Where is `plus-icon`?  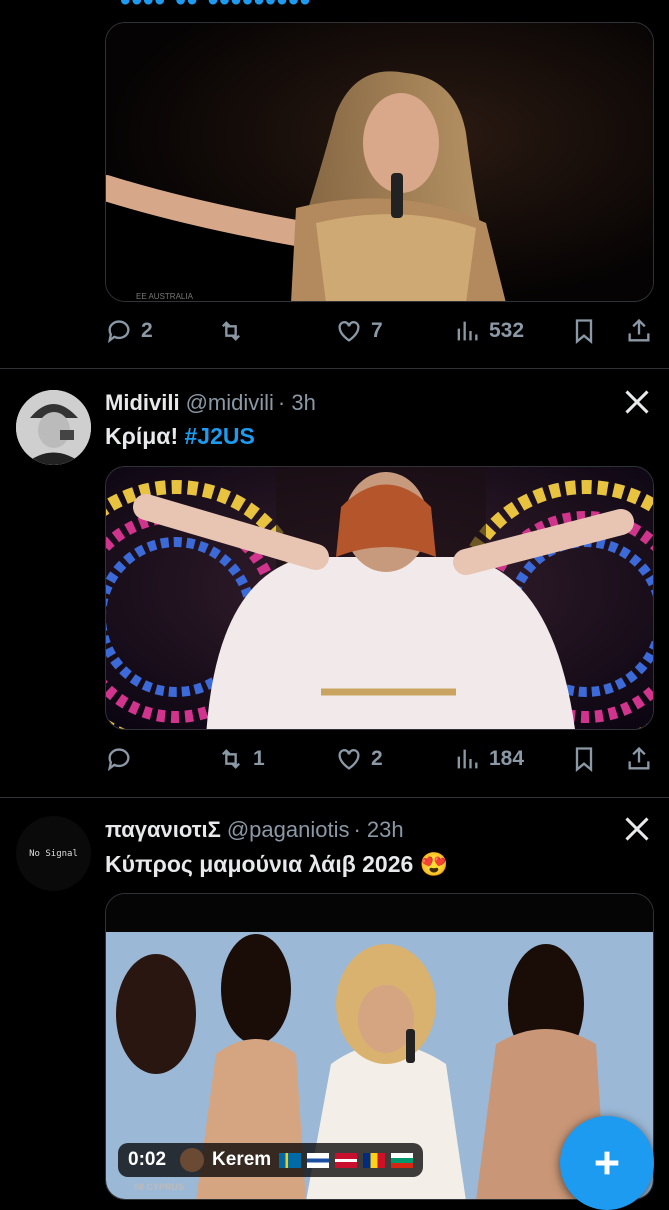 plus-icon is located at coordinates (607, 1163).